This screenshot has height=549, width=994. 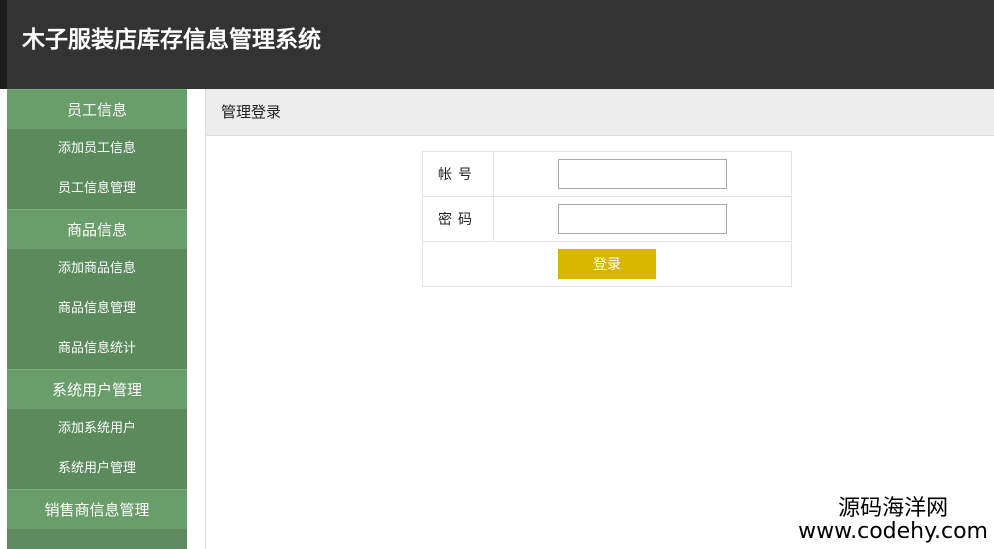 What do you see at coordinates (642, 219) in the screenshot?
I see `password-input` at bounding box center [642, 219].